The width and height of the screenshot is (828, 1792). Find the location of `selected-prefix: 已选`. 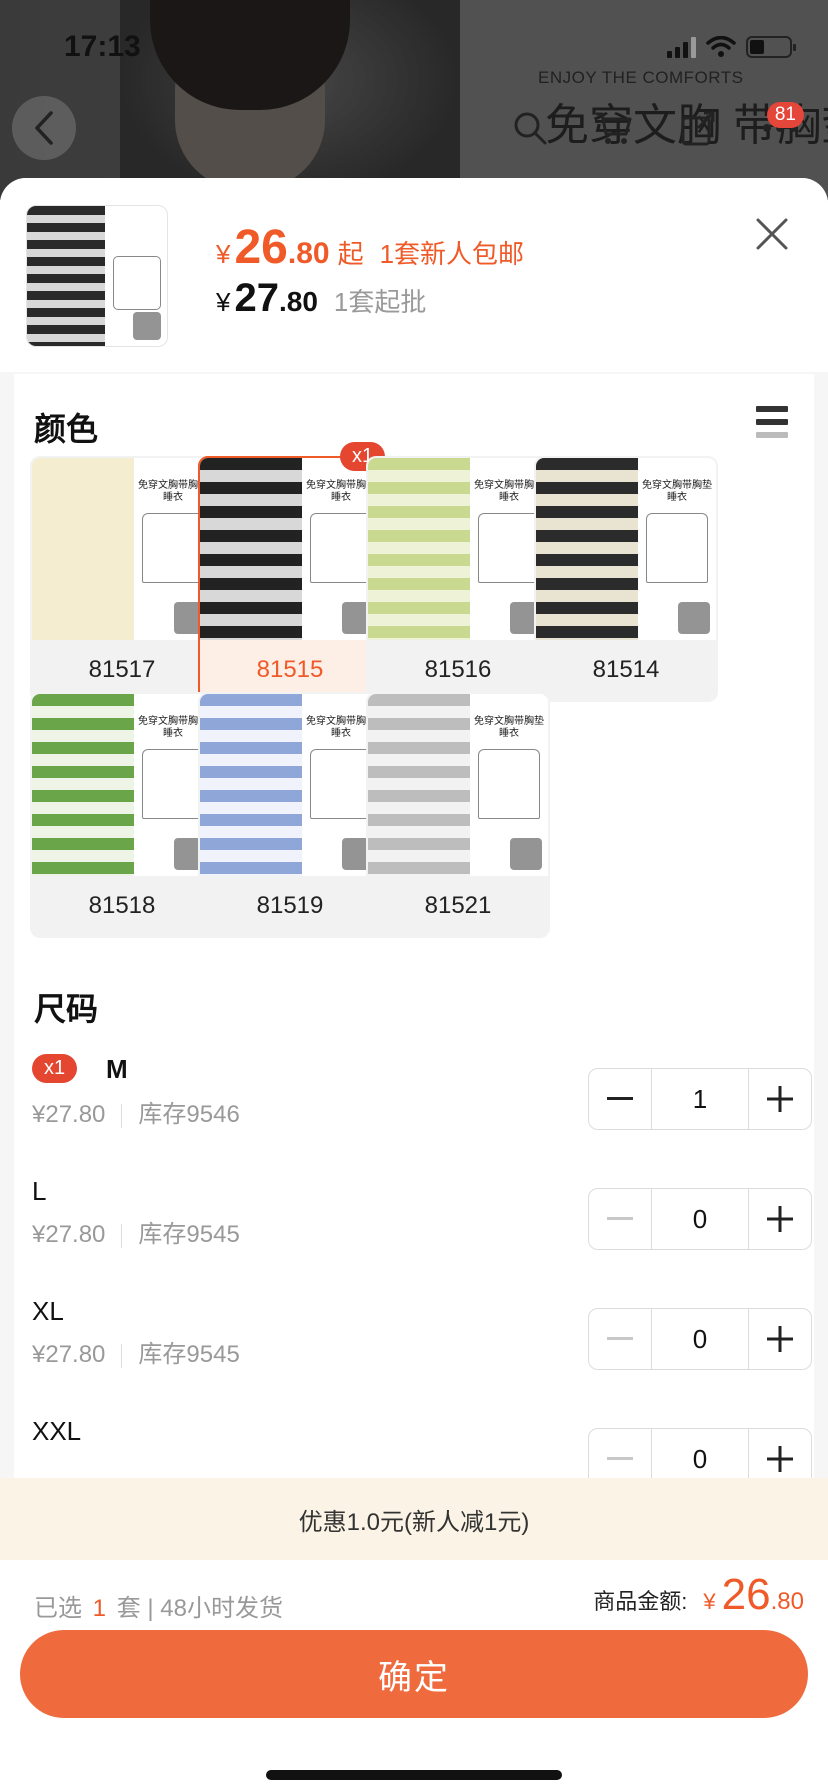

selected-prefix: 已选 is located at coordinates (58, 1608).